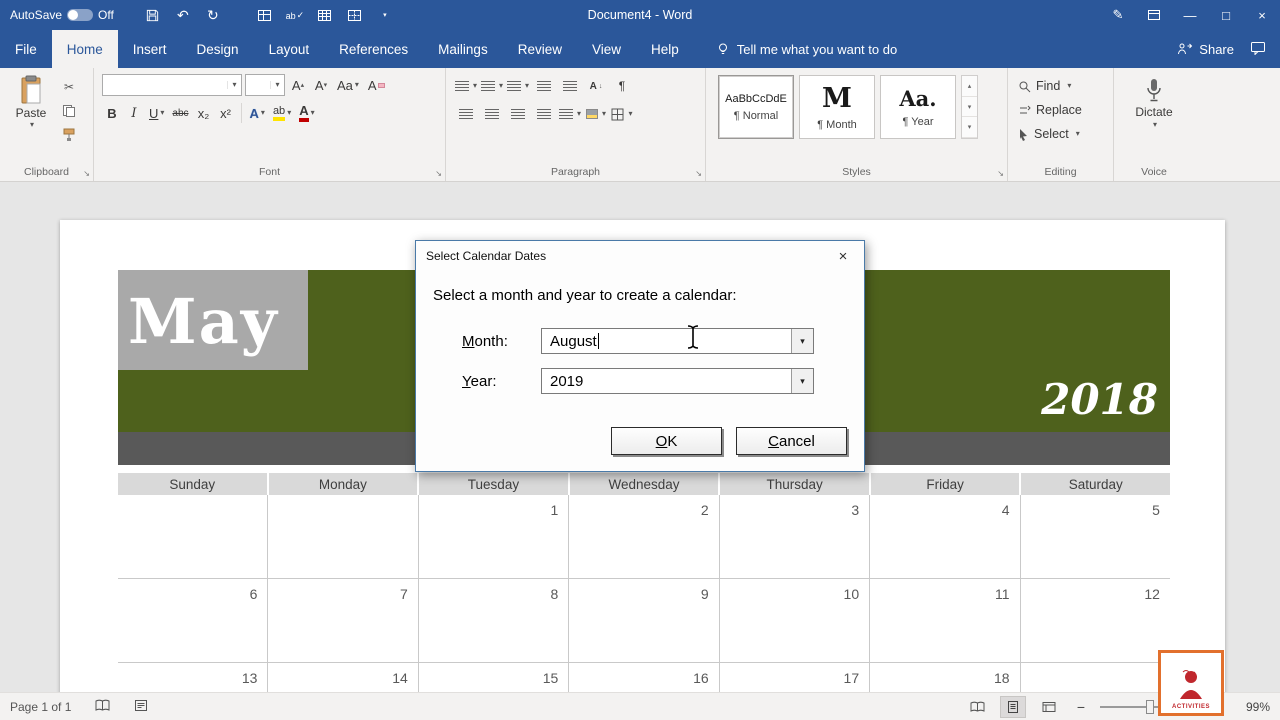 Image resolution: width=1280 pixels, height=720 pixels. Describe the element at coordinates (492, 86) in the screenshot. I see `numbering-button: ▾` at that location.